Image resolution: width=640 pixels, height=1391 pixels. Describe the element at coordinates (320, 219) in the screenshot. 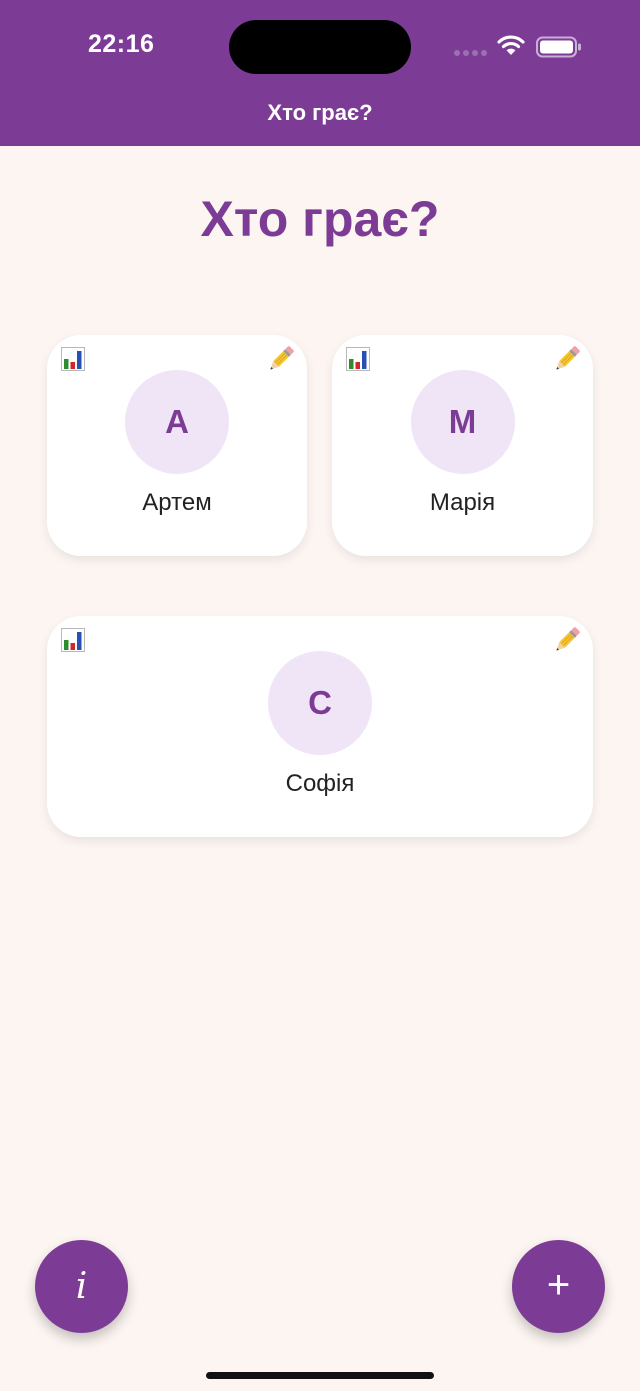

I see `page-title: Хто грає?` at that location.